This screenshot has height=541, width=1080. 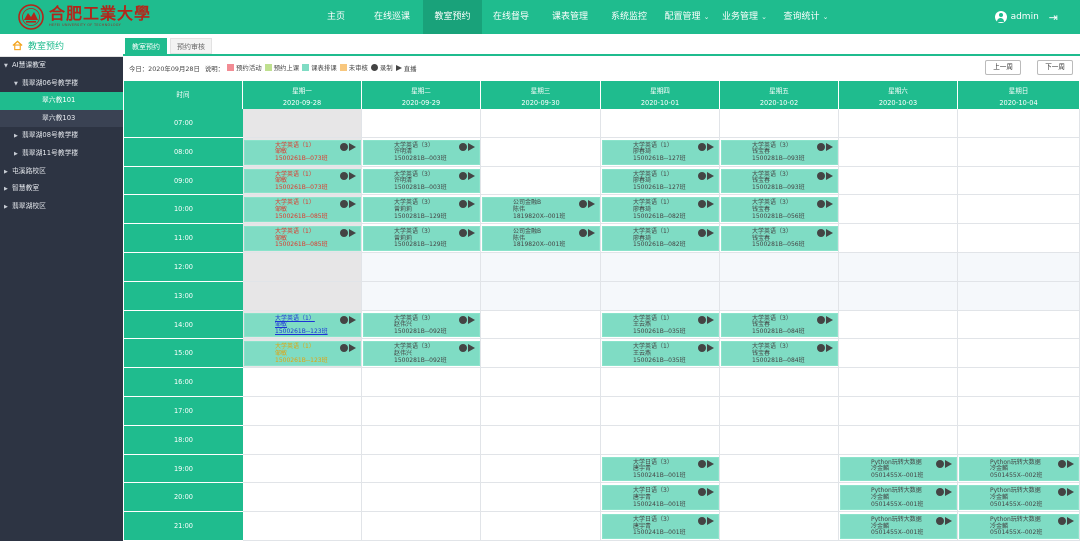 What do you see at coordinates (302, 354) in the screenshot?
I see `course-block: 大学英语（1） 邹敏 1500261B--123班` at bounding box center [302, 354].